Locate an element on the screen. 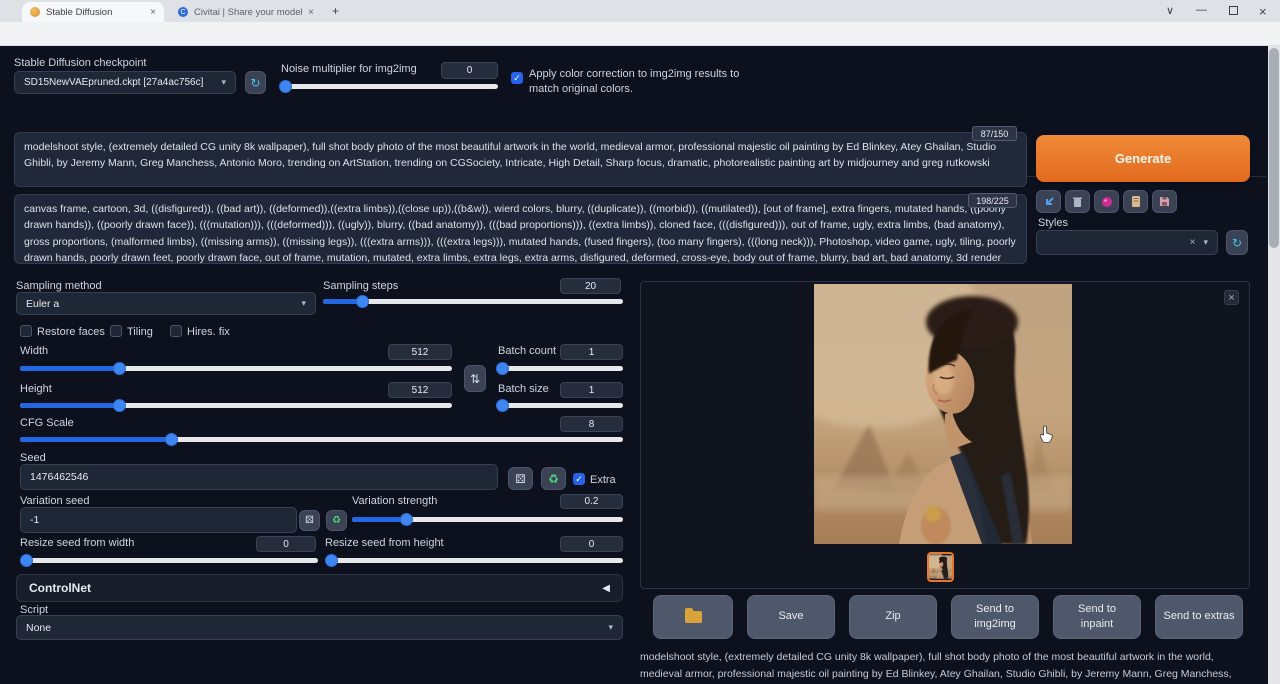 The image size is (1280, 684). generated-image is located at coordinates (943, 414).